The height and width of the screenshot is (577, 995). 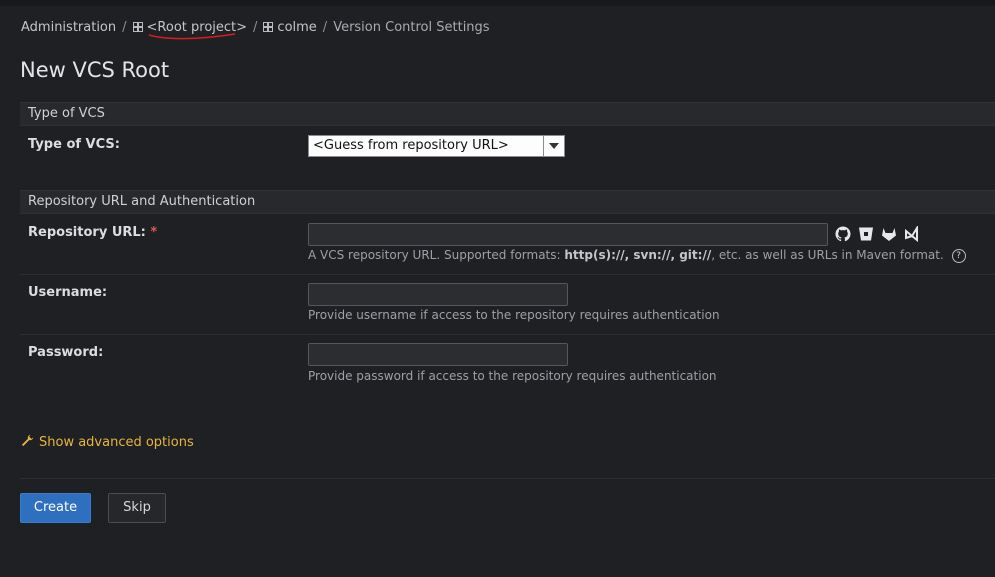 I want to click on breadcrumb-current: Version Control Settings, so click(x=411, y=27).